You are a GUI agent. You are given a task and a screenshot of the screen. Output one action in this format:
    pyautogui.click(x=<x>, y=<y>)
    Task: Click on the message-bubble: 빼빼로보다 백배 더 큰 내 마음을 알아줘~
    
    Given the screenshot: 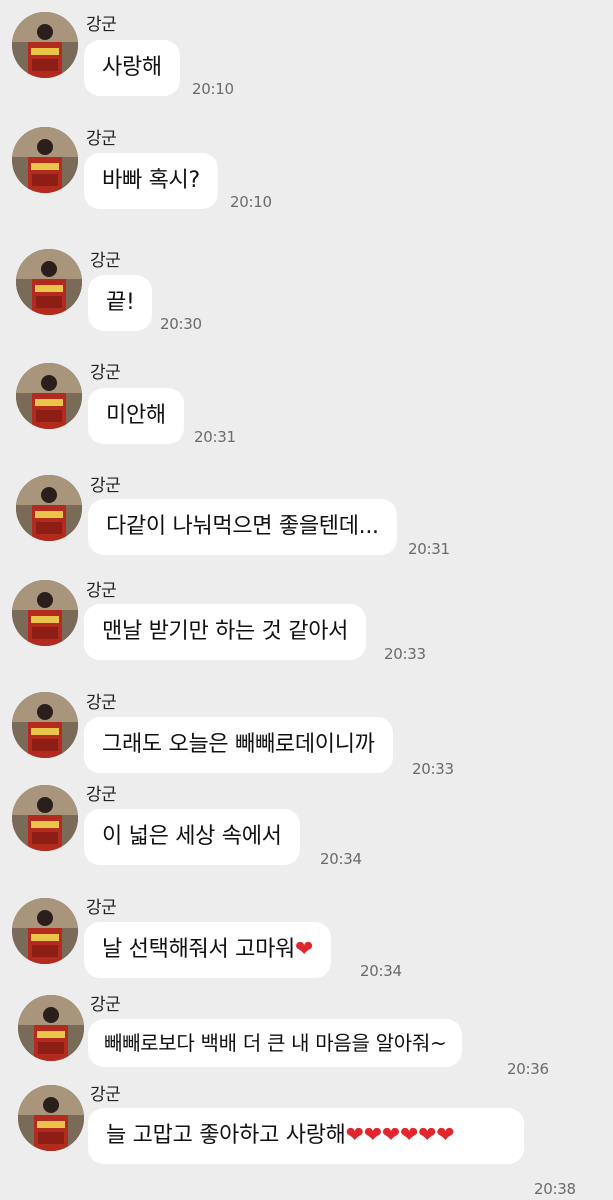 What is the action you would take?
    pyautogui.click(x=275, y=1043)
    